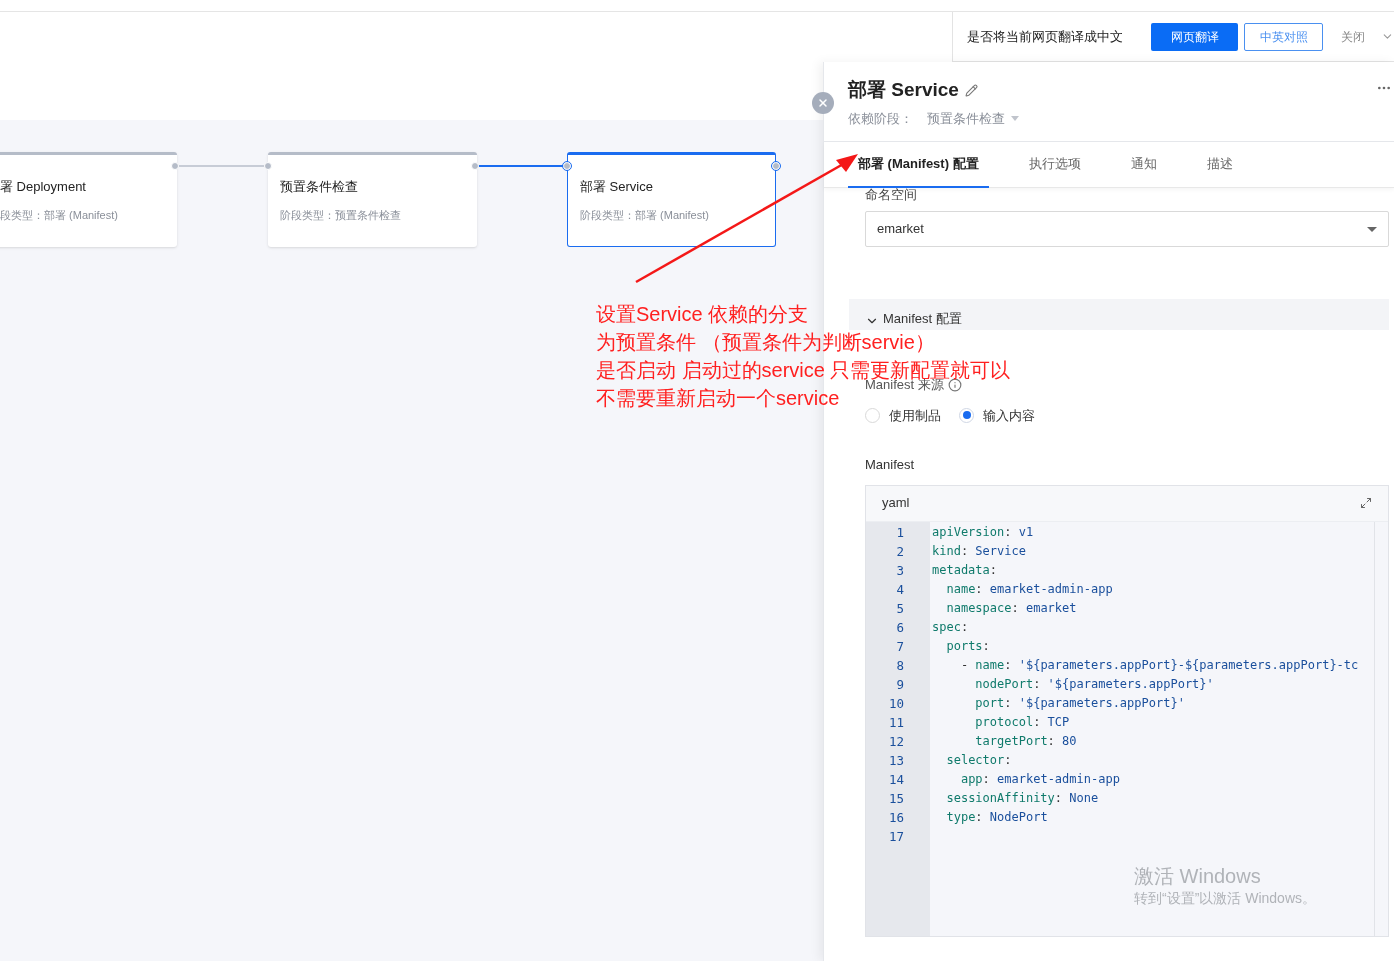  Describe the element at coordinates (1366, 503) in the screenshot. I see `expand-icon` at that location.